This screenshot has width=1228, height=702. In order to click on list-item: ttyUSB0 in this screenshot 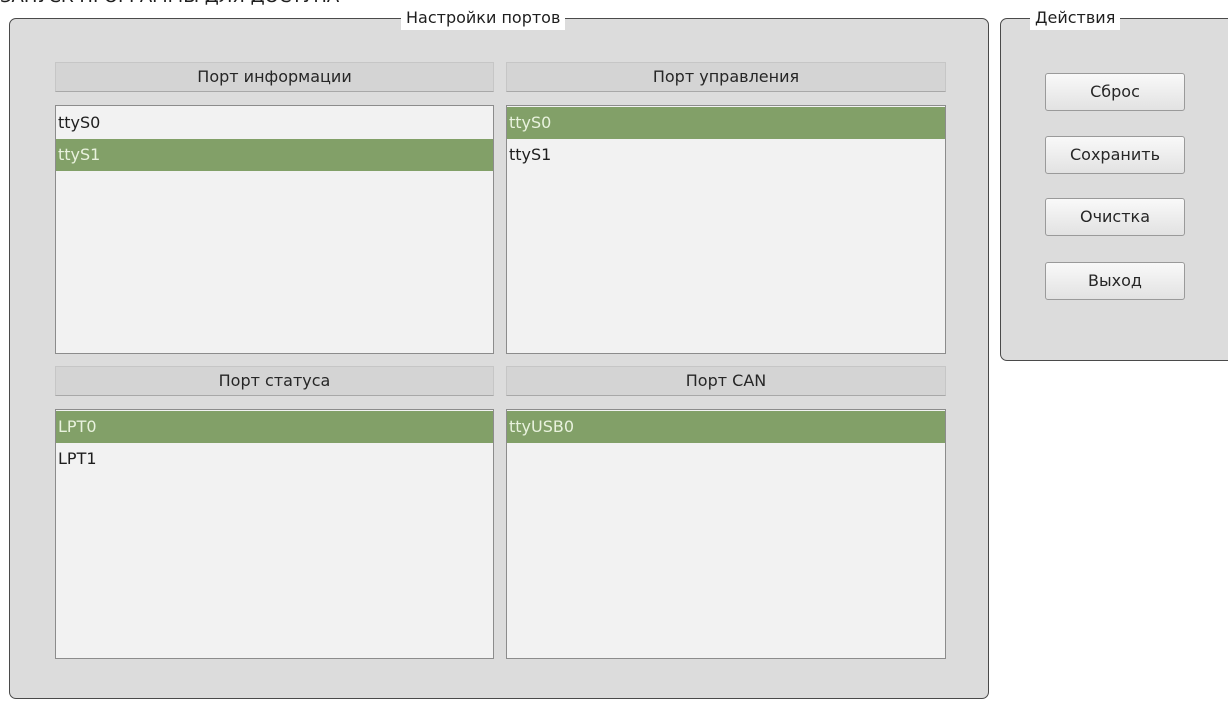, I will do `click(726, 427)`.